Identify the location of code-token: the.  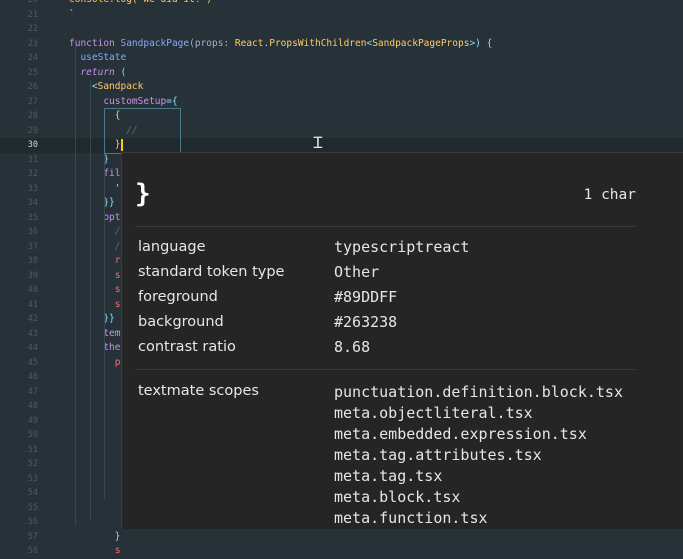
(95, 347).